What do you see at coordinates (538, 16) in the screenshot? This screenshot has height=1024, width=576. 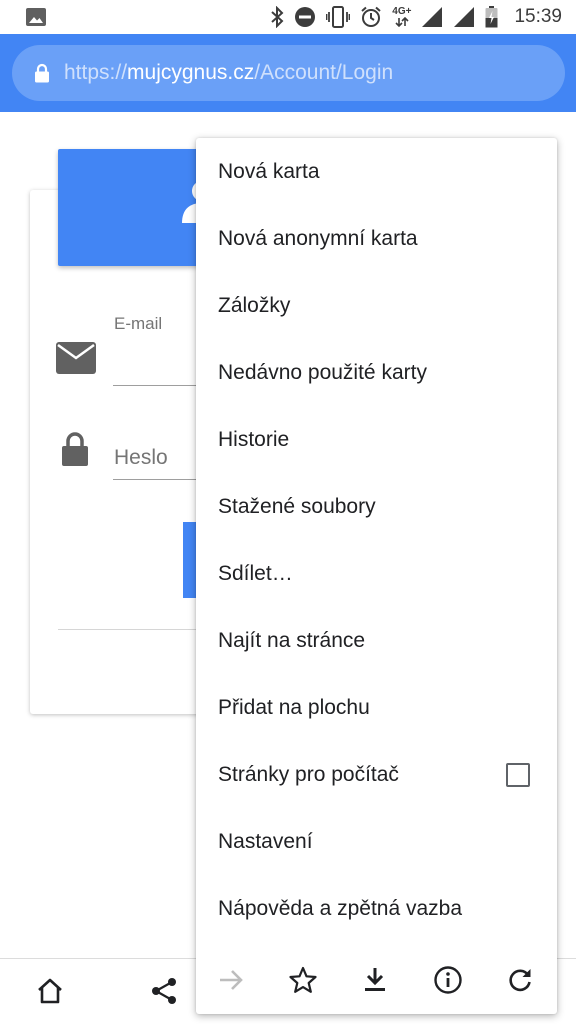 I see `clock: 15:39` at bounding box center [538, 16].